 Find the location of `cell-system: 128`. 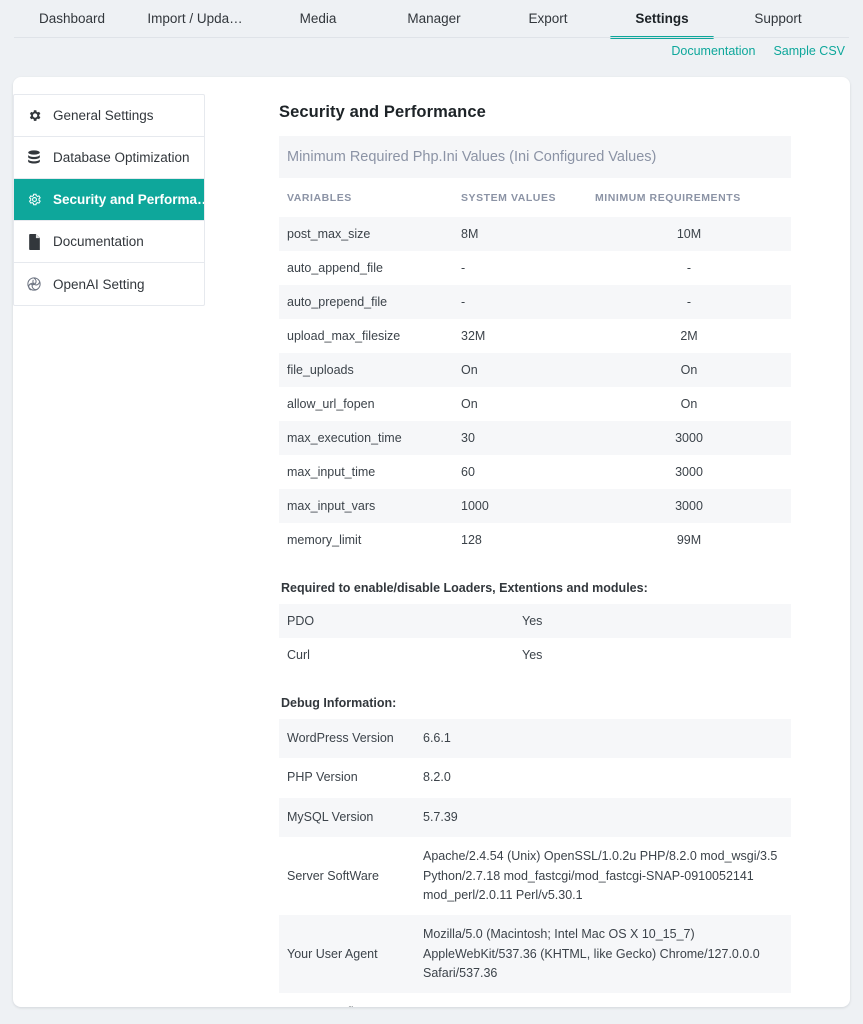

cell-system: 128 is located at coordinates (520, 540).